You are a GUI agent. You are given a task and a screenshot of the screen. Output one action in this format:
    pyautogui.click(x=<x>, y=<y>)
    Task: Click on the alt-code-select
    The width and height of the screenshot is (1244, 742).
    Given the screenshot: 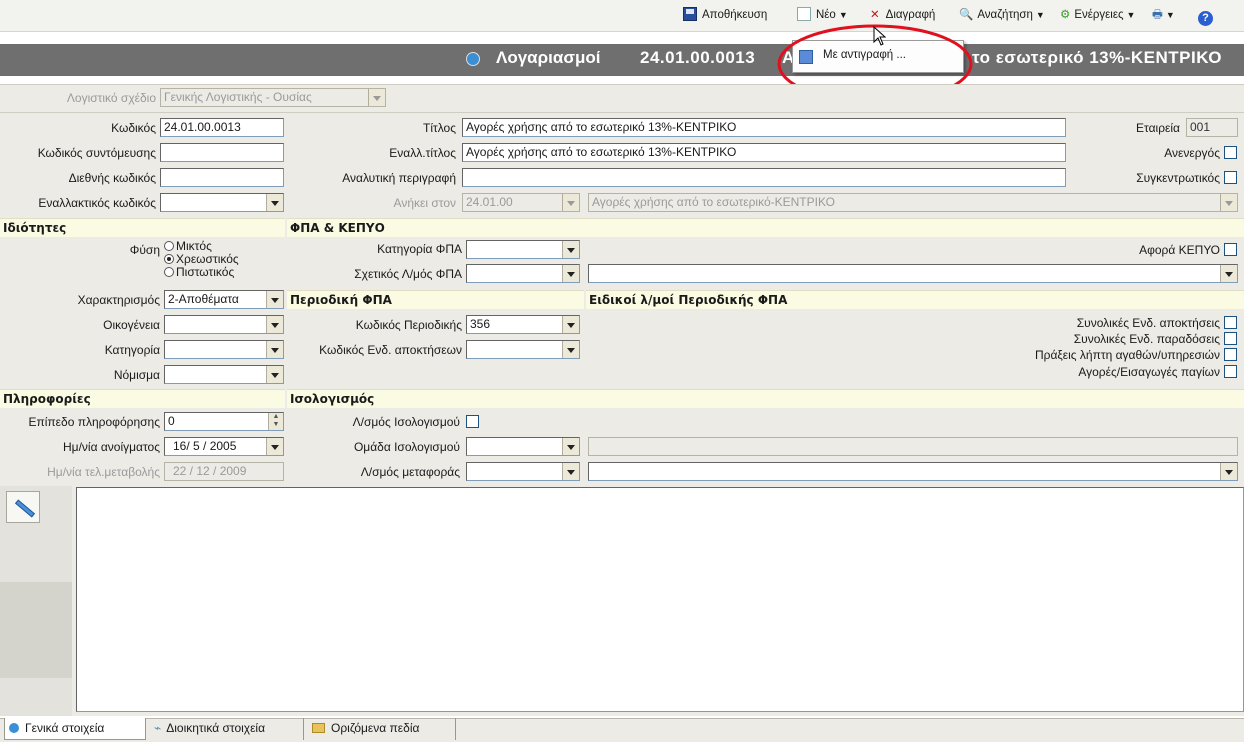 What is the action you would take?
    pyautogui.click(x=222, y=202)
    